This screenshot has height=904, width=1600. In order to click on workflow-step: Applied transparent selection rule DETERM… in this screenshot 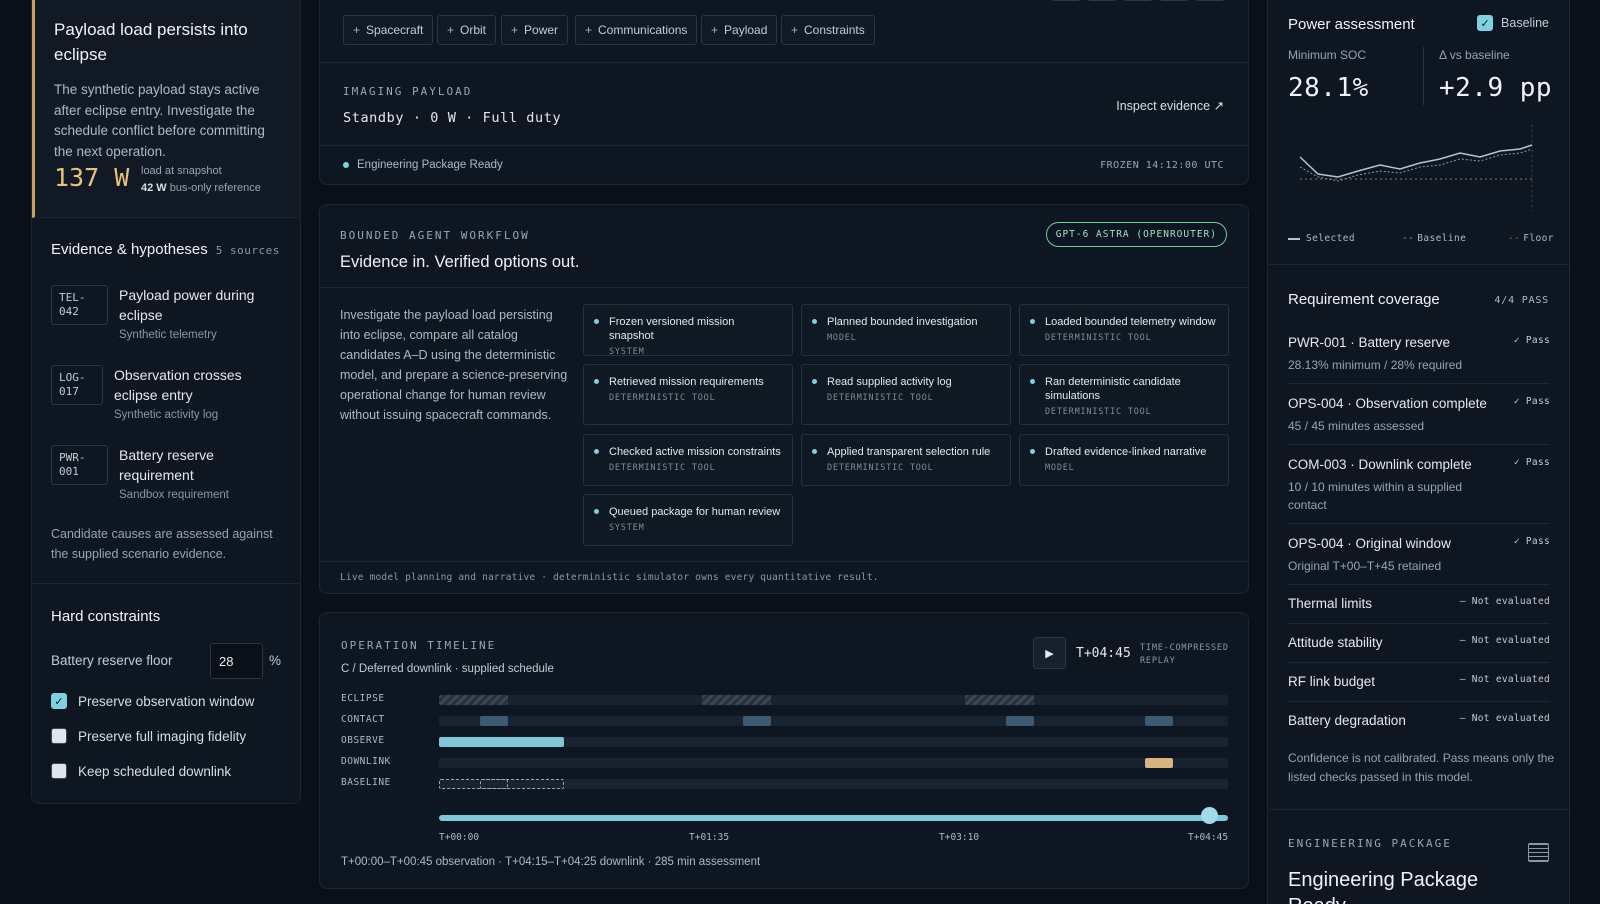, I will do `click(906, 460)`.